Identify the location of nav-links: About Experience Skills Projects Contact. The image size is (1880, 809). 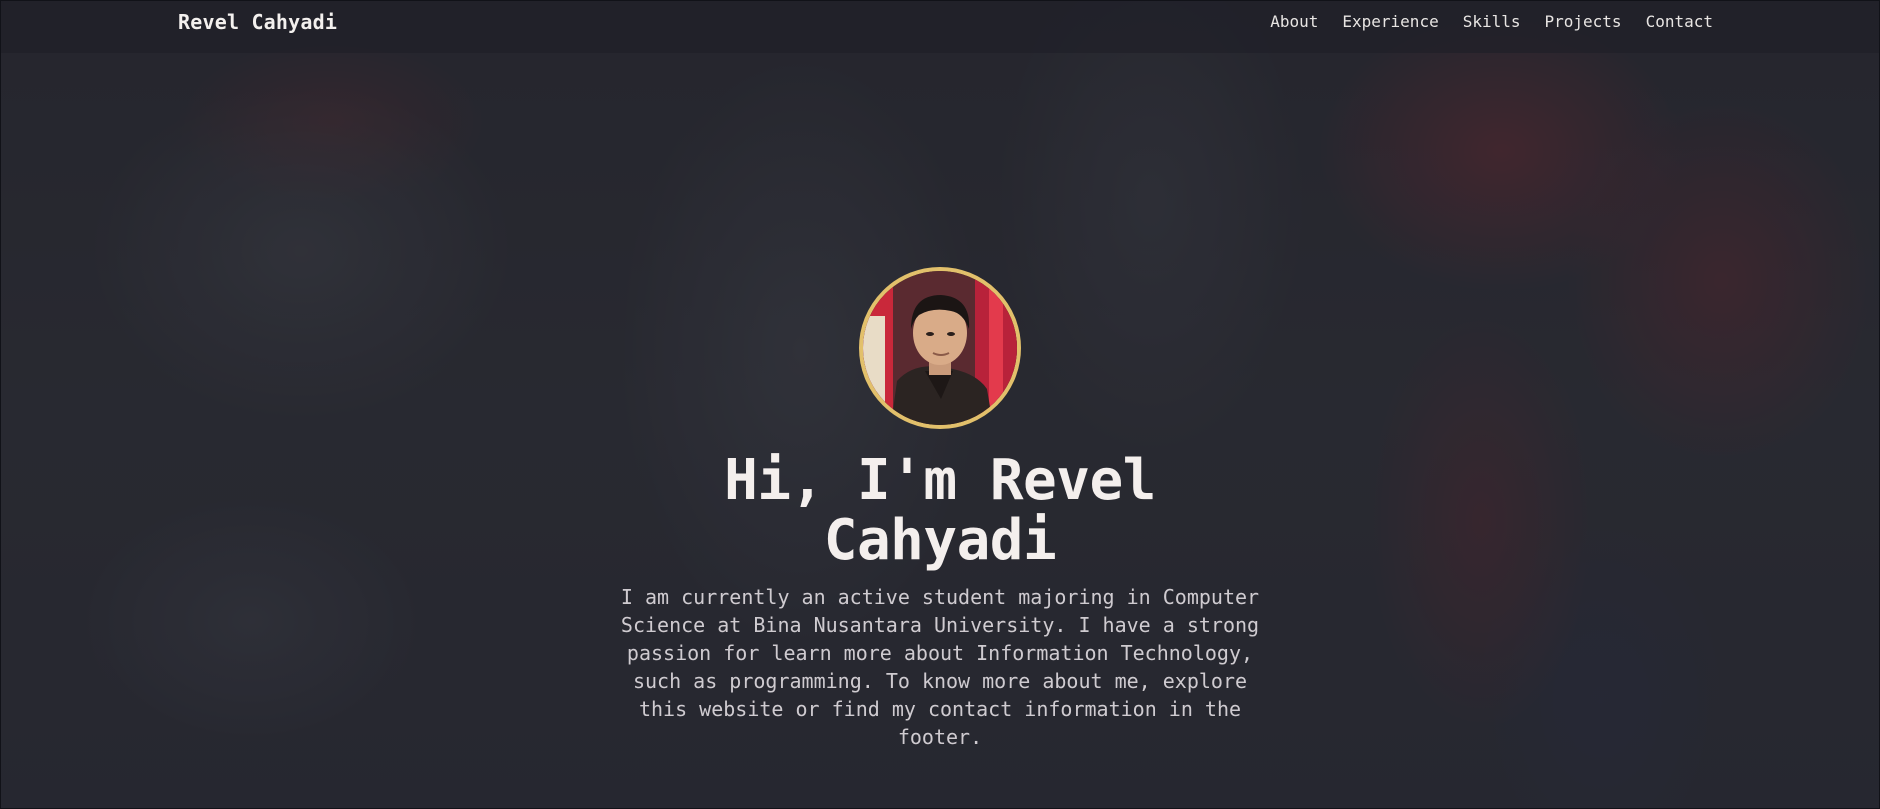
(1491, 21).